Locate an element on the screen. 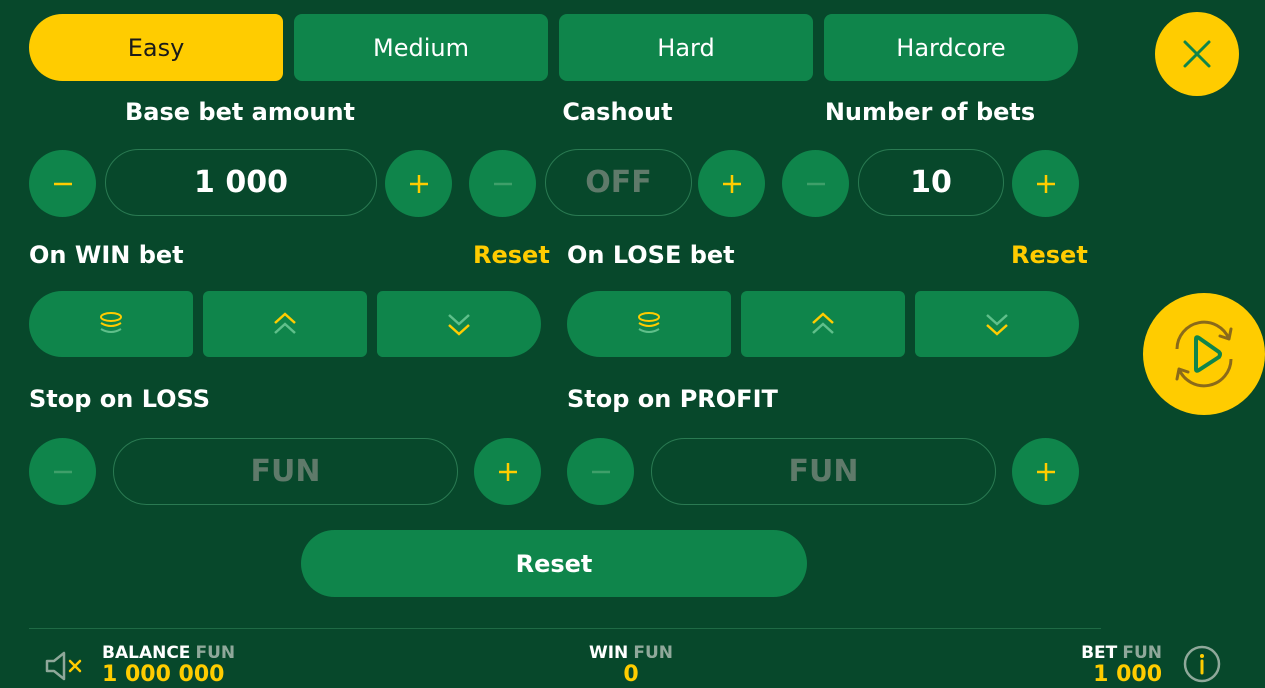 The width and height of the screenshot is (1265, 688). on-win-increase-button is located at coordinates (285, 324).